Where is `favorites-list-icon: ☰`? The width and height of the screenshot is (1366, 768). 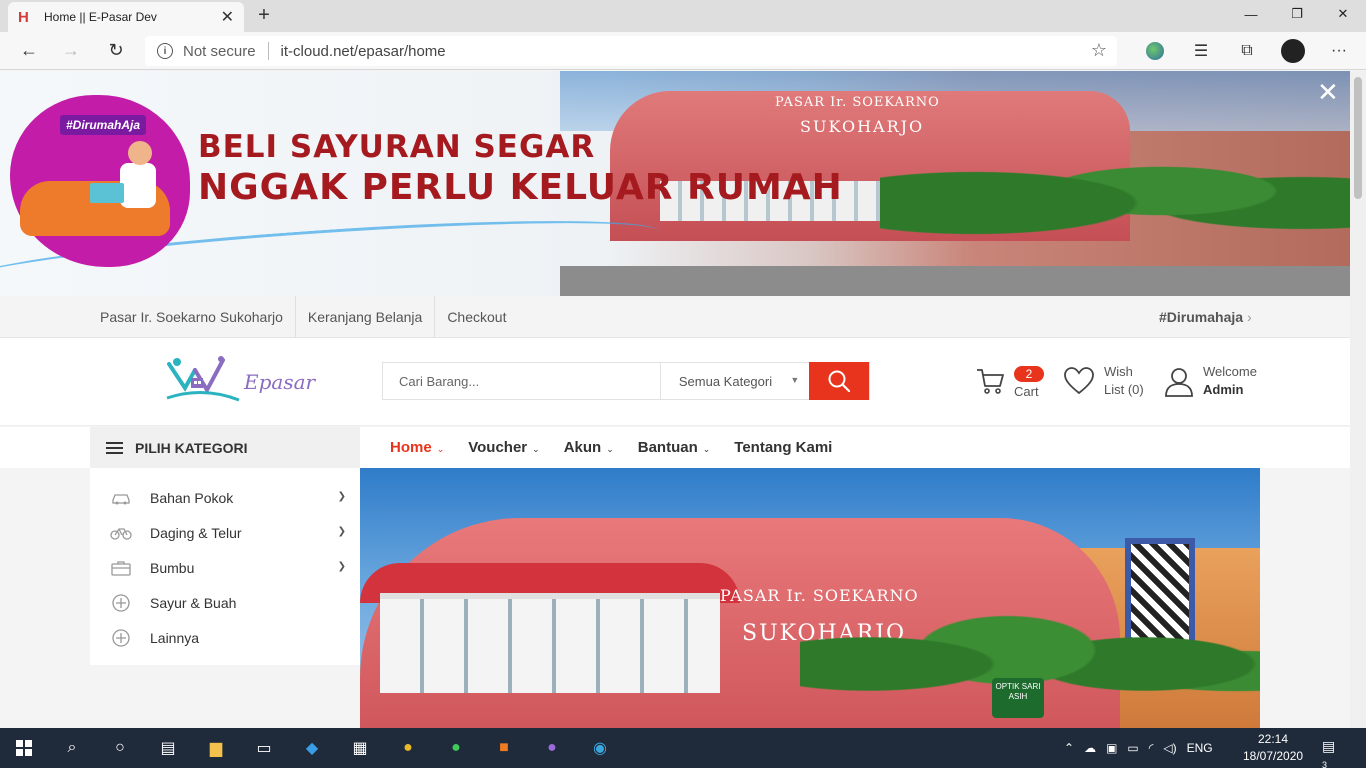 favorites-list-icon: ☰ is located at coordinates (1201, 51).